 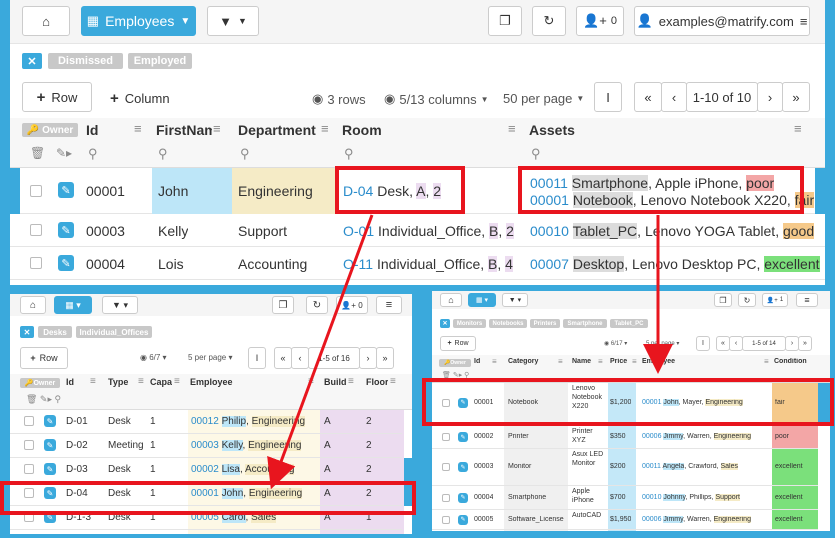 I want to click on arrow-room-to-desk, so click(x=320, y=352).